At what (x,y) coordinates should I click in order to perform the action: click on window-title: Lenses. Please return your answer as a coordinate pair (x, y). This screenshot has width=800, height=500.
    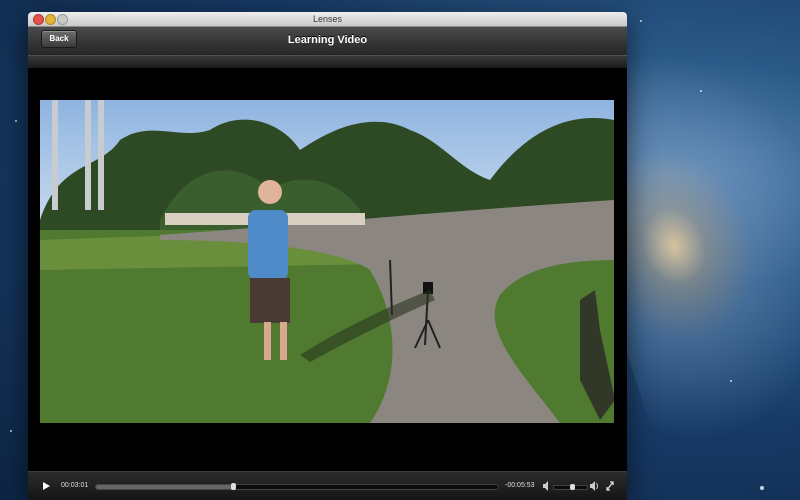
    Looking at the image, I should click on (327, 19).